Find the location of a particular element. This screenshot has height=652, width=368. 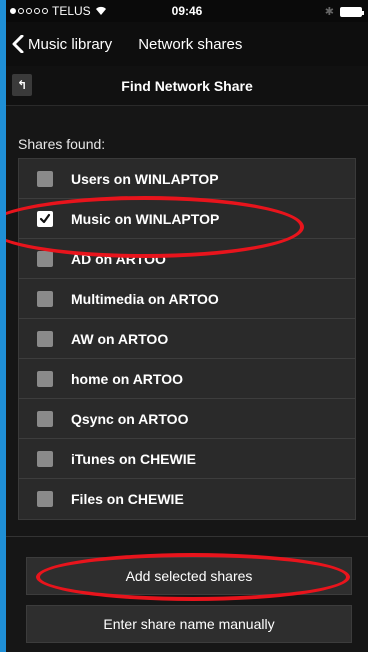

share-row: iTunes on CHEWIE is located at coordinates (187, 459).